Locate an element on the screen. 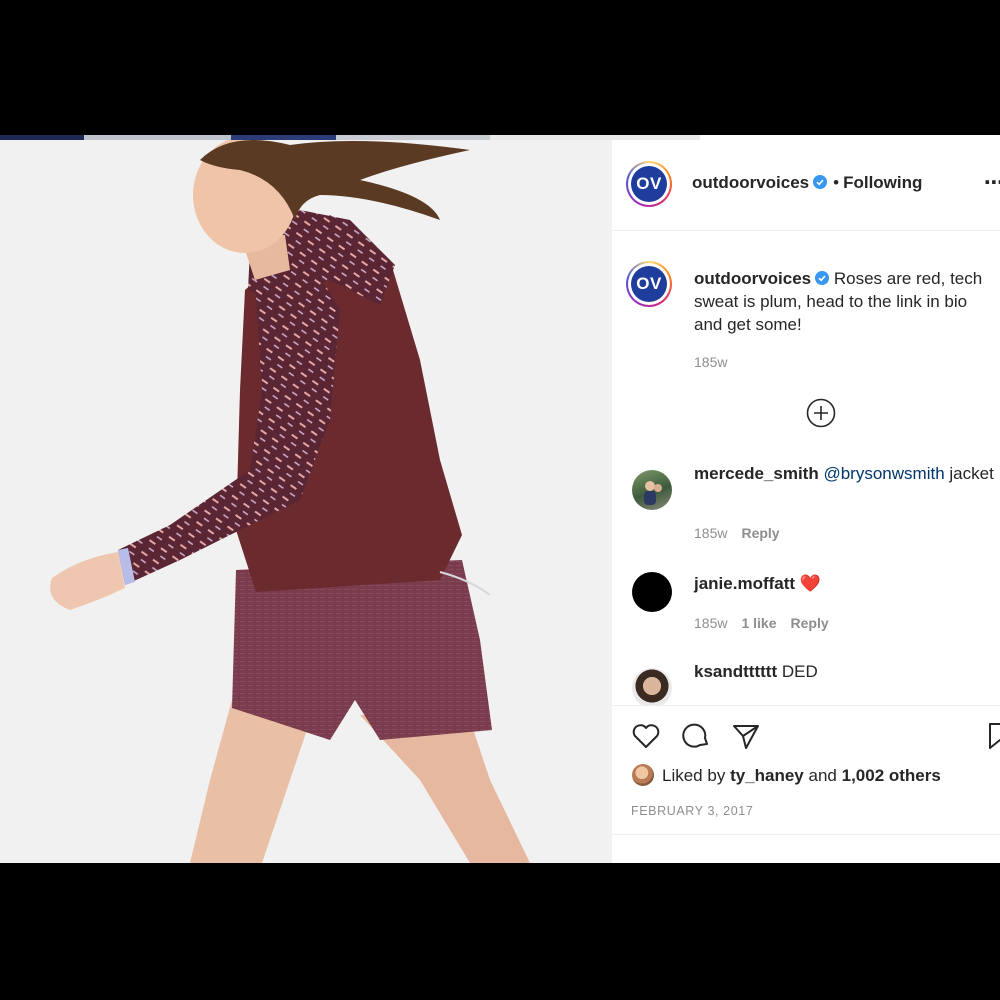 Image resolution: width=1000 pixels, height=1000 pixels. comment-likes-count: 1 like is located at coordinates (758, 623).